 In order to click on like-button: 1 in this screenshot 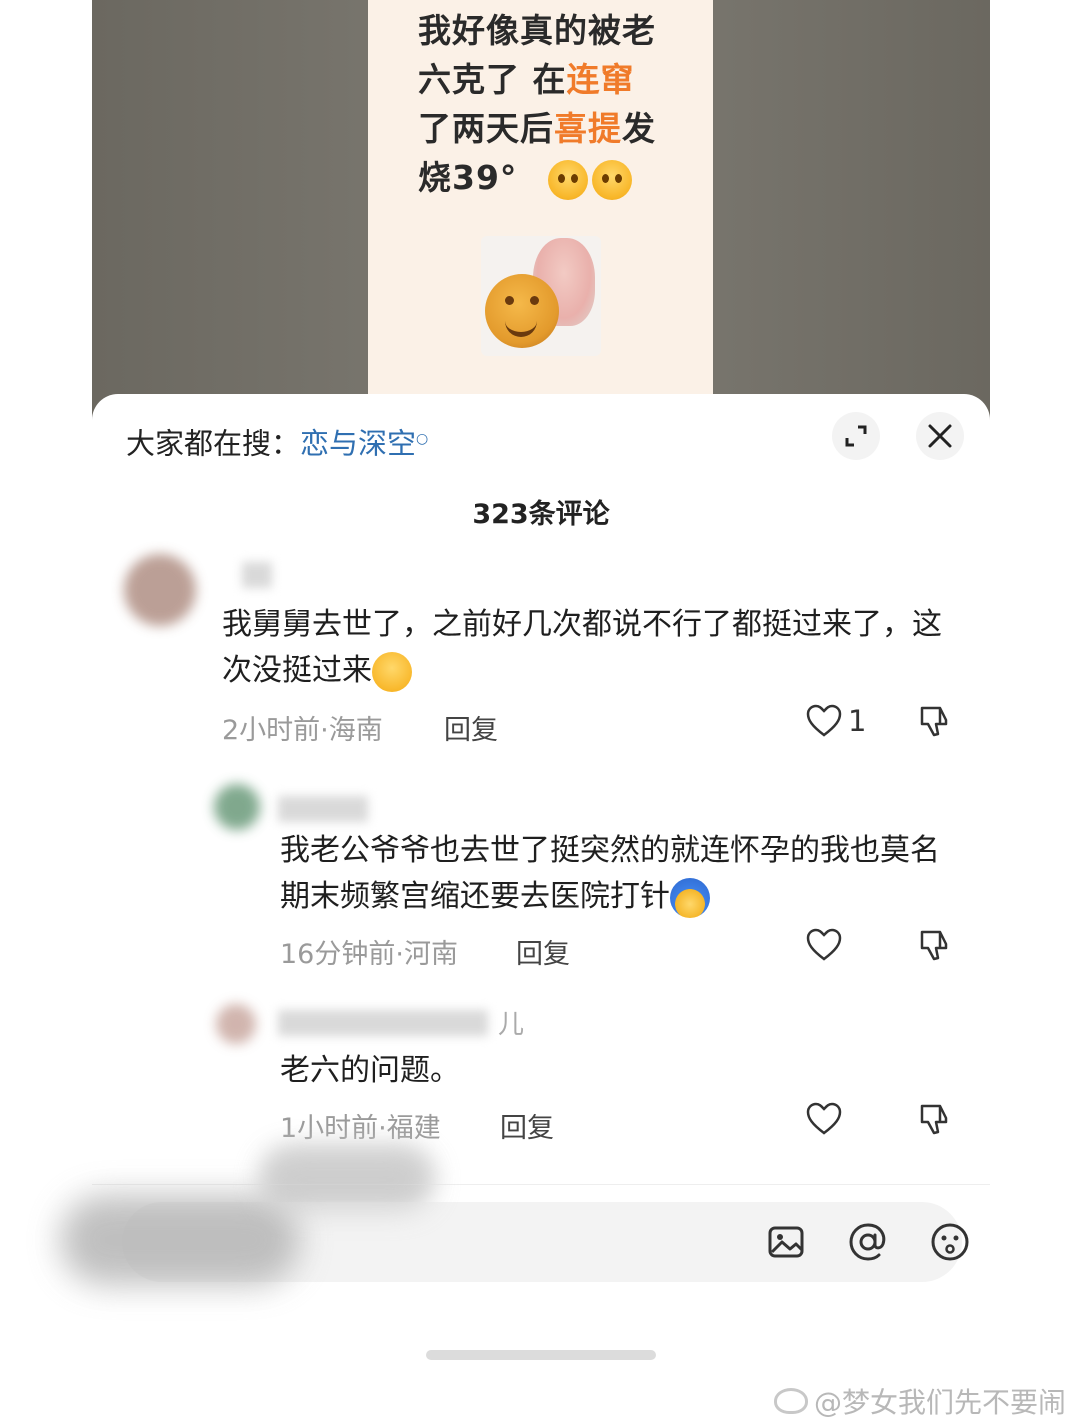, I will do `click(836, 721)`.